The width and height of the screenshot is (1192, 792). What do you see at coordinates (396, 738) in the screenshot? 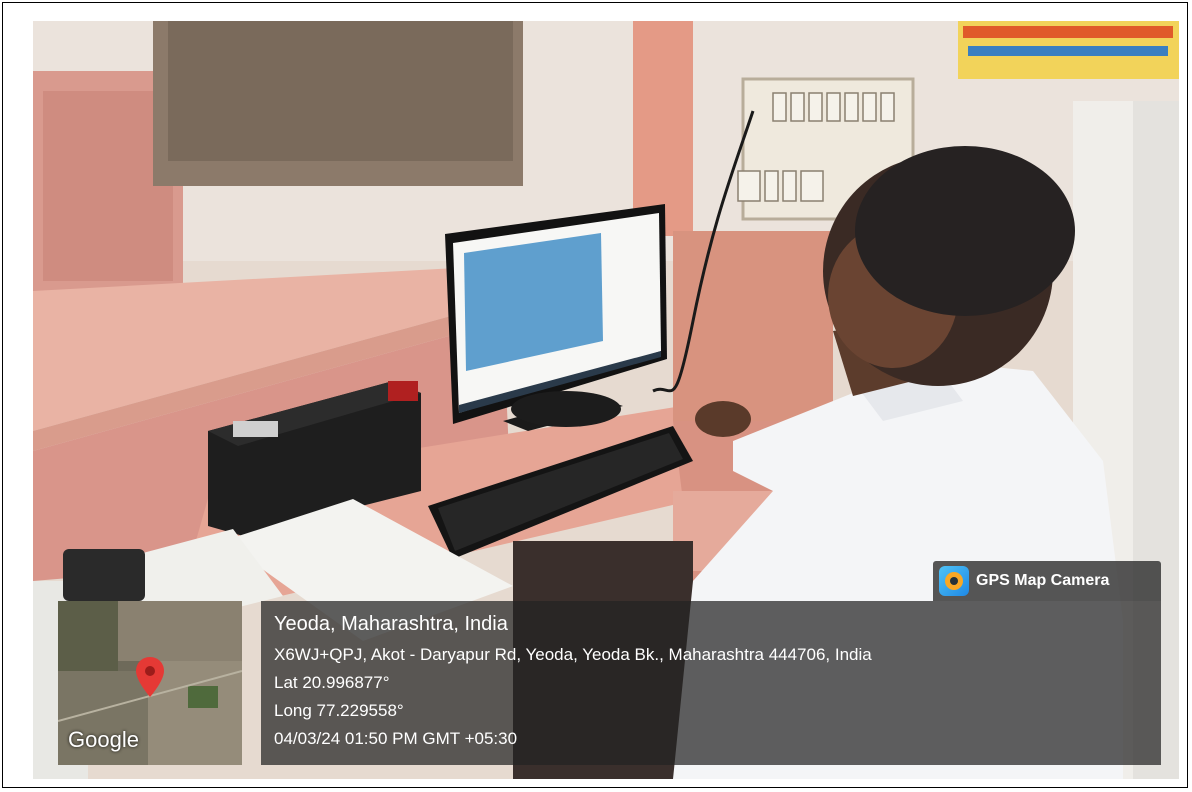
I see `datetime: 04/03/24 01:50 PM GMT +05:30` at bounding box center [396, 738].